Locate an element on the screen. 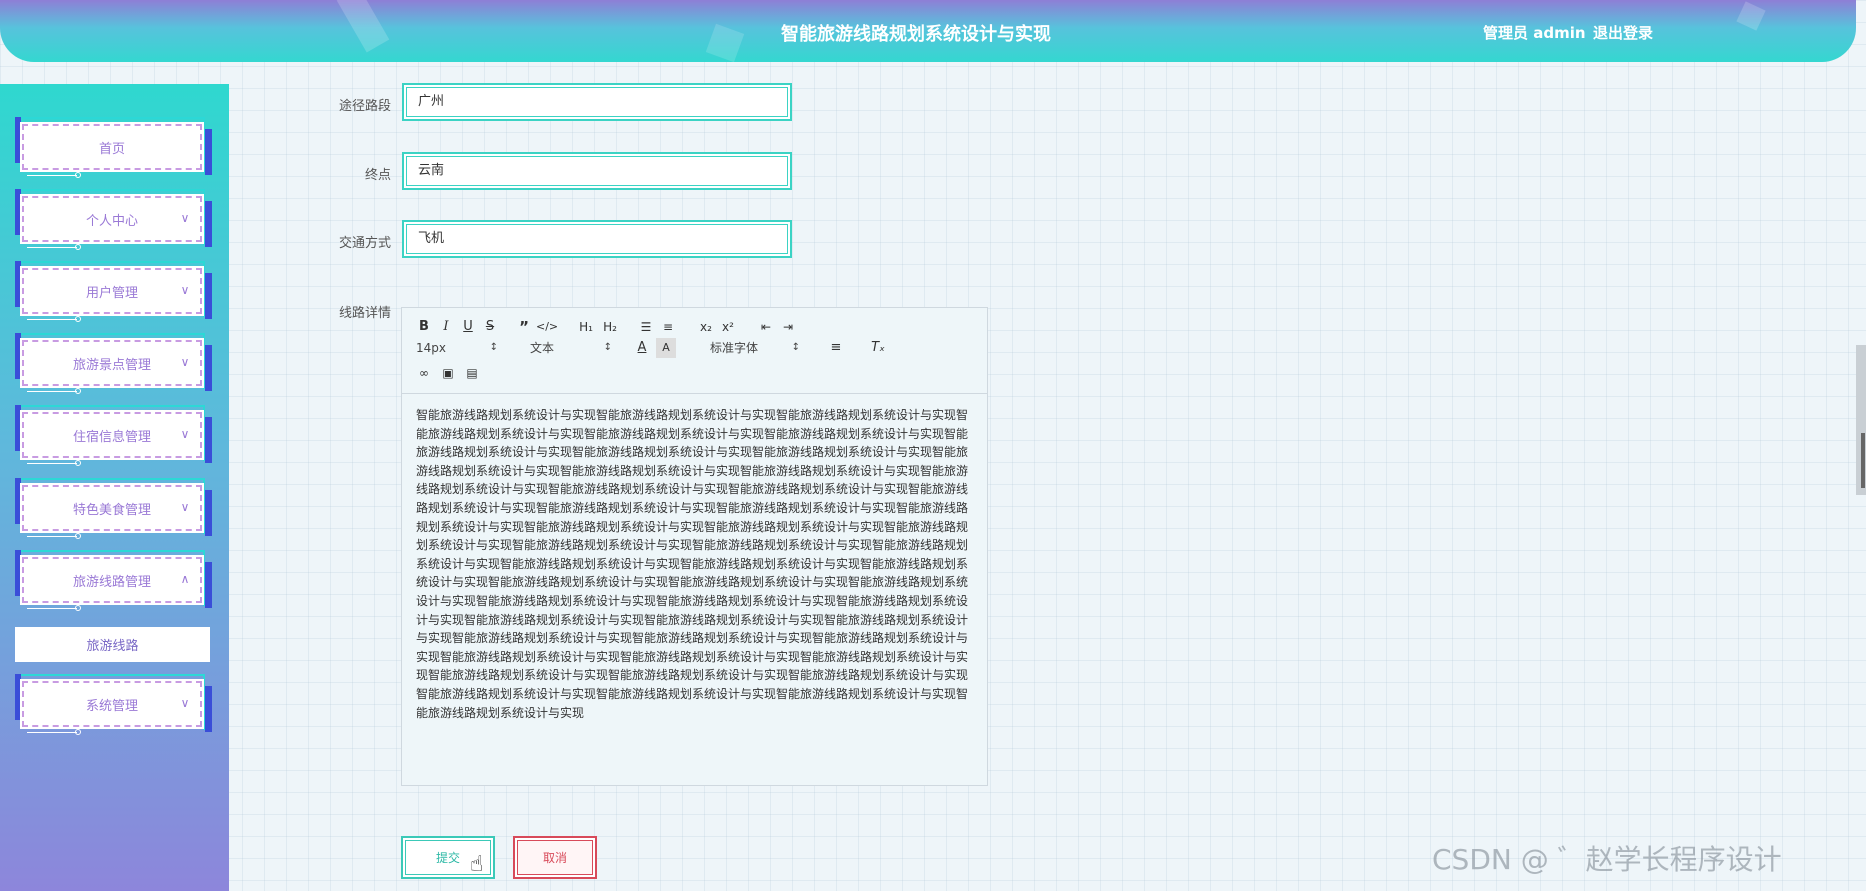 The height and width of the screenshot is (891, 1866). sidebar-item-label: 首页 is located at coordinates (112, 147).